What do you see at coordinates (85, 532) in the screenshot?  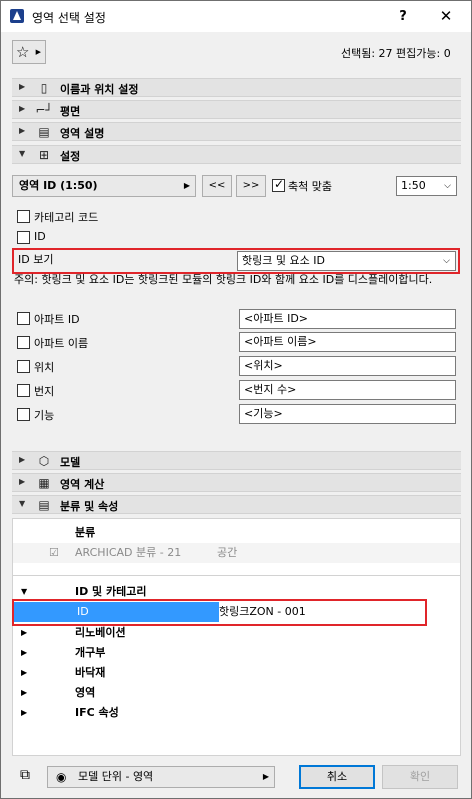 I see `classification-header: 분류` at bounding box center [85, 532].